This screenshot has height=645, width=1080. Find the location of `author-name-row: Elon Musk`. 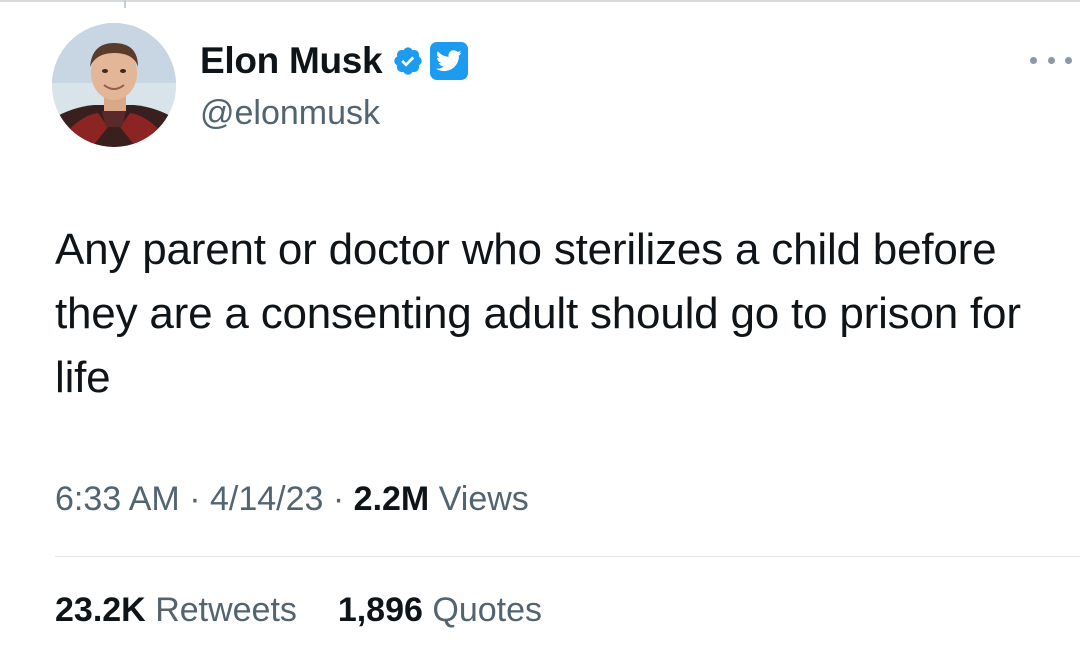

author-name-row: Elon Musk is located at coordinates (334, 61).